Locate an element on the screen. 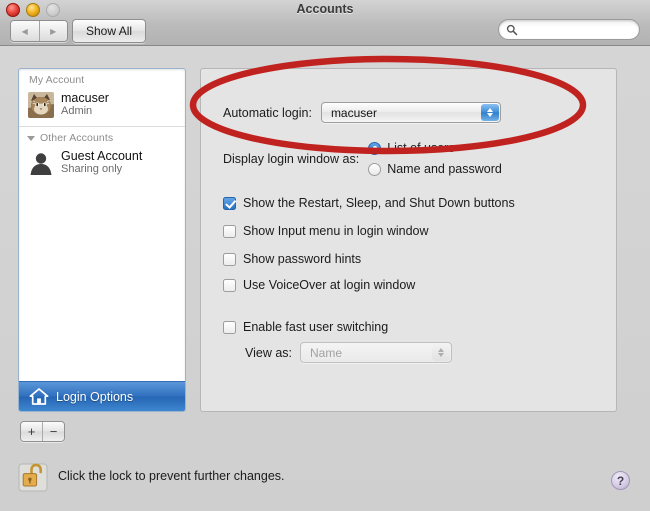 The image size is (650, 511). automatic-login-popup-button: macuser is located at coordinates (410, 112).